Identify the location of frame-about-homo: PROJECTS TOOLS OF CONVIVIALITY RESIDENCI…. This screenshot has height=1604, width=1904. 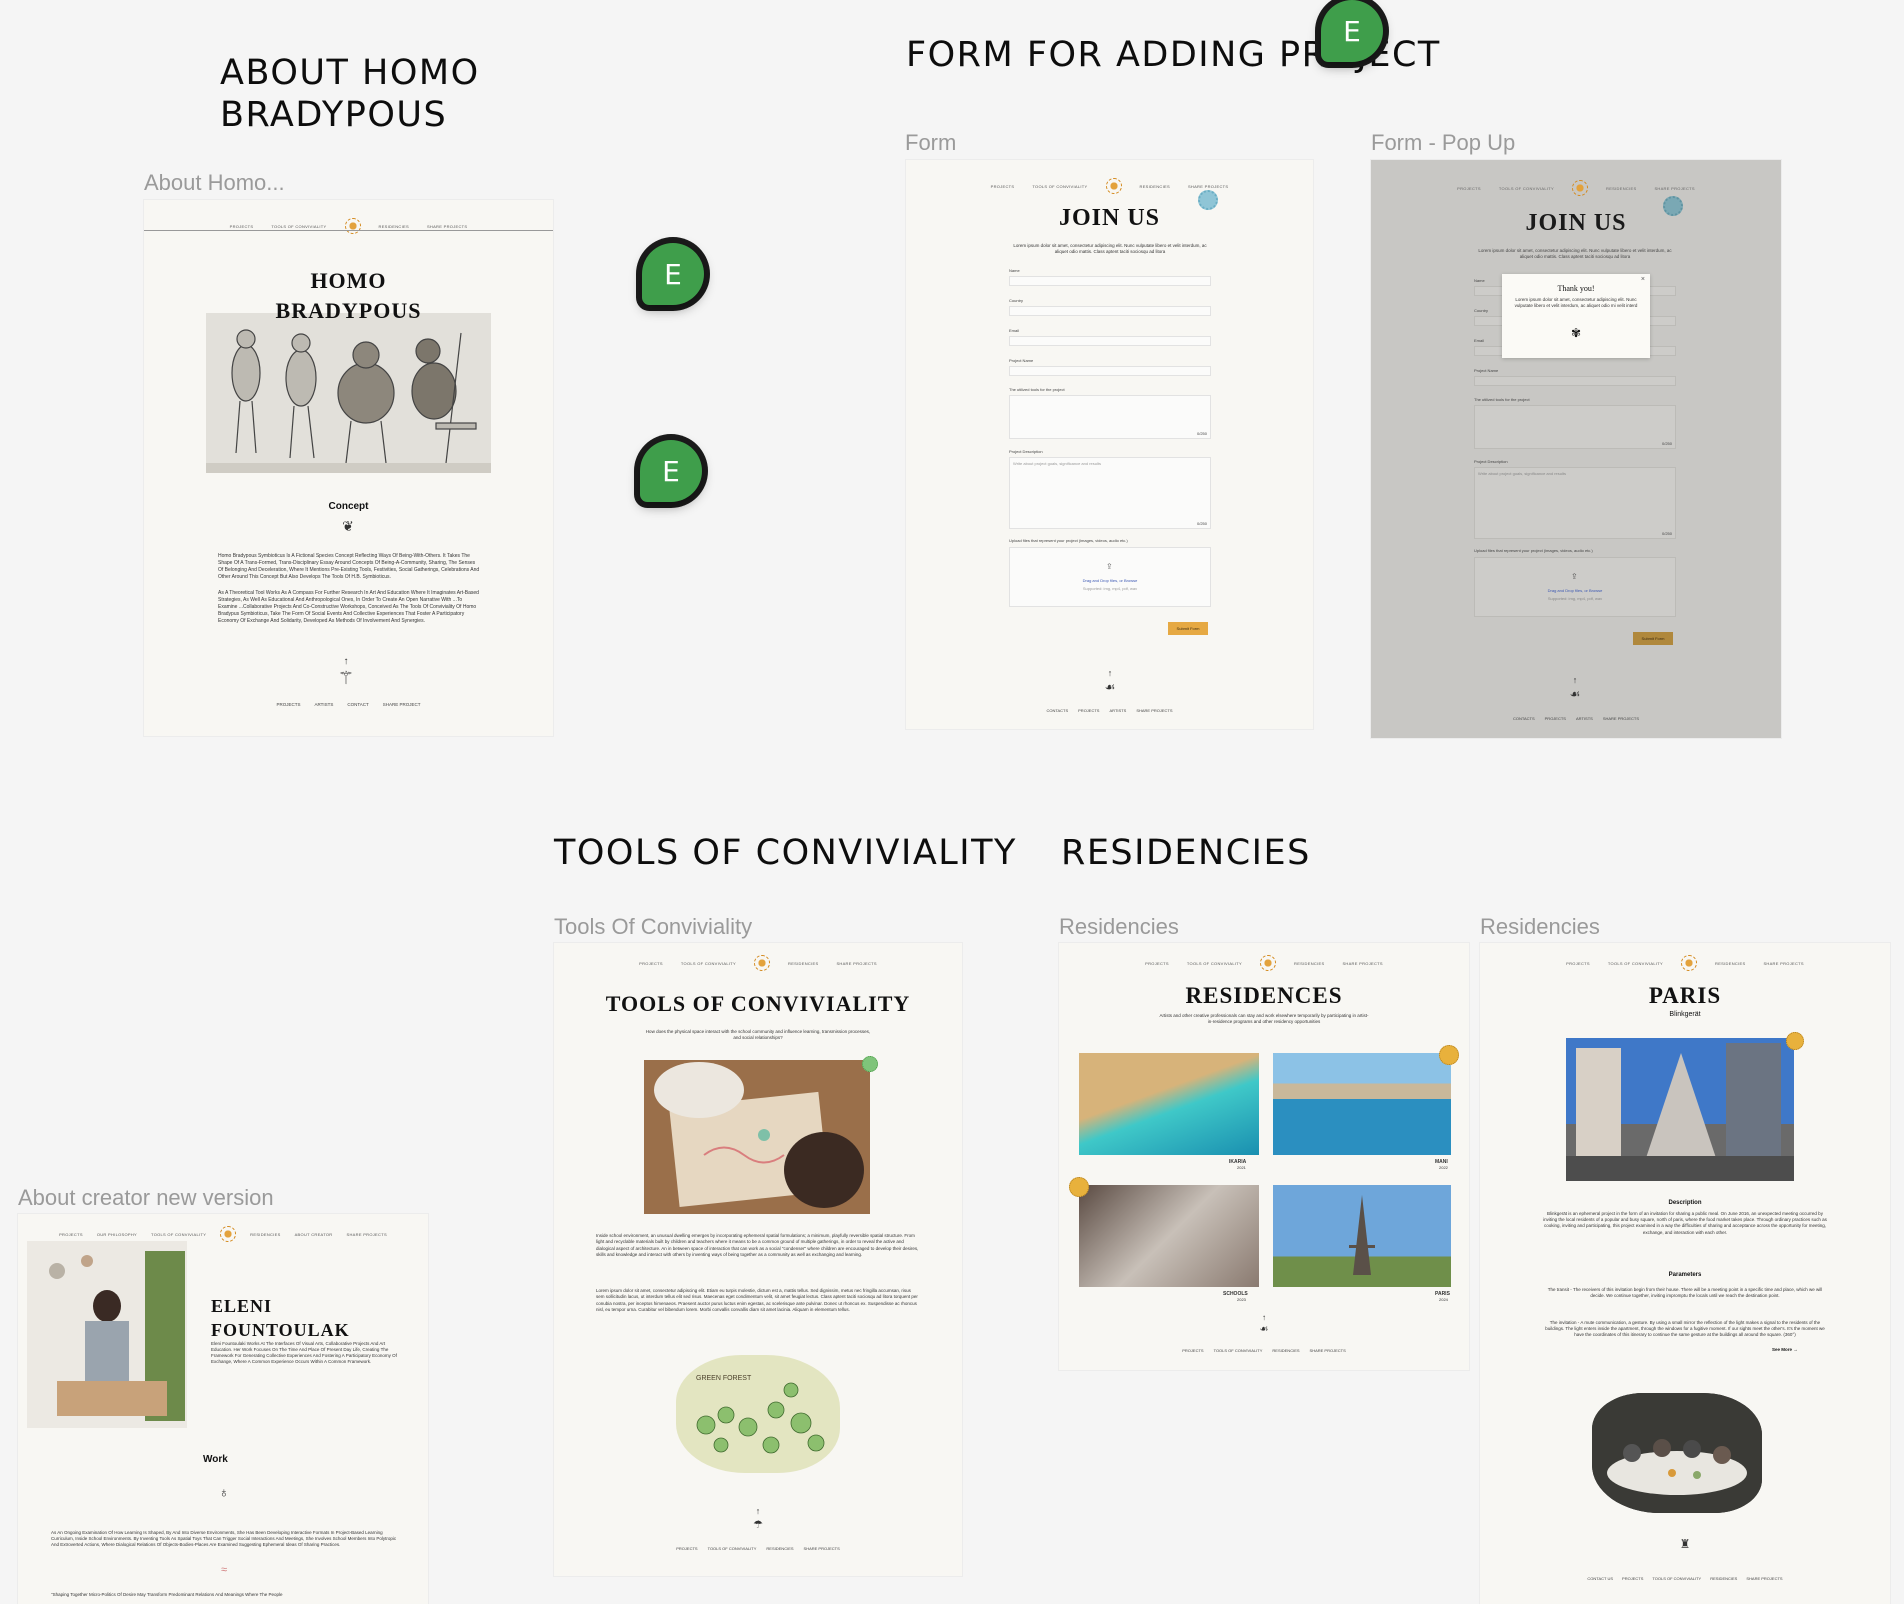
(348, 468).